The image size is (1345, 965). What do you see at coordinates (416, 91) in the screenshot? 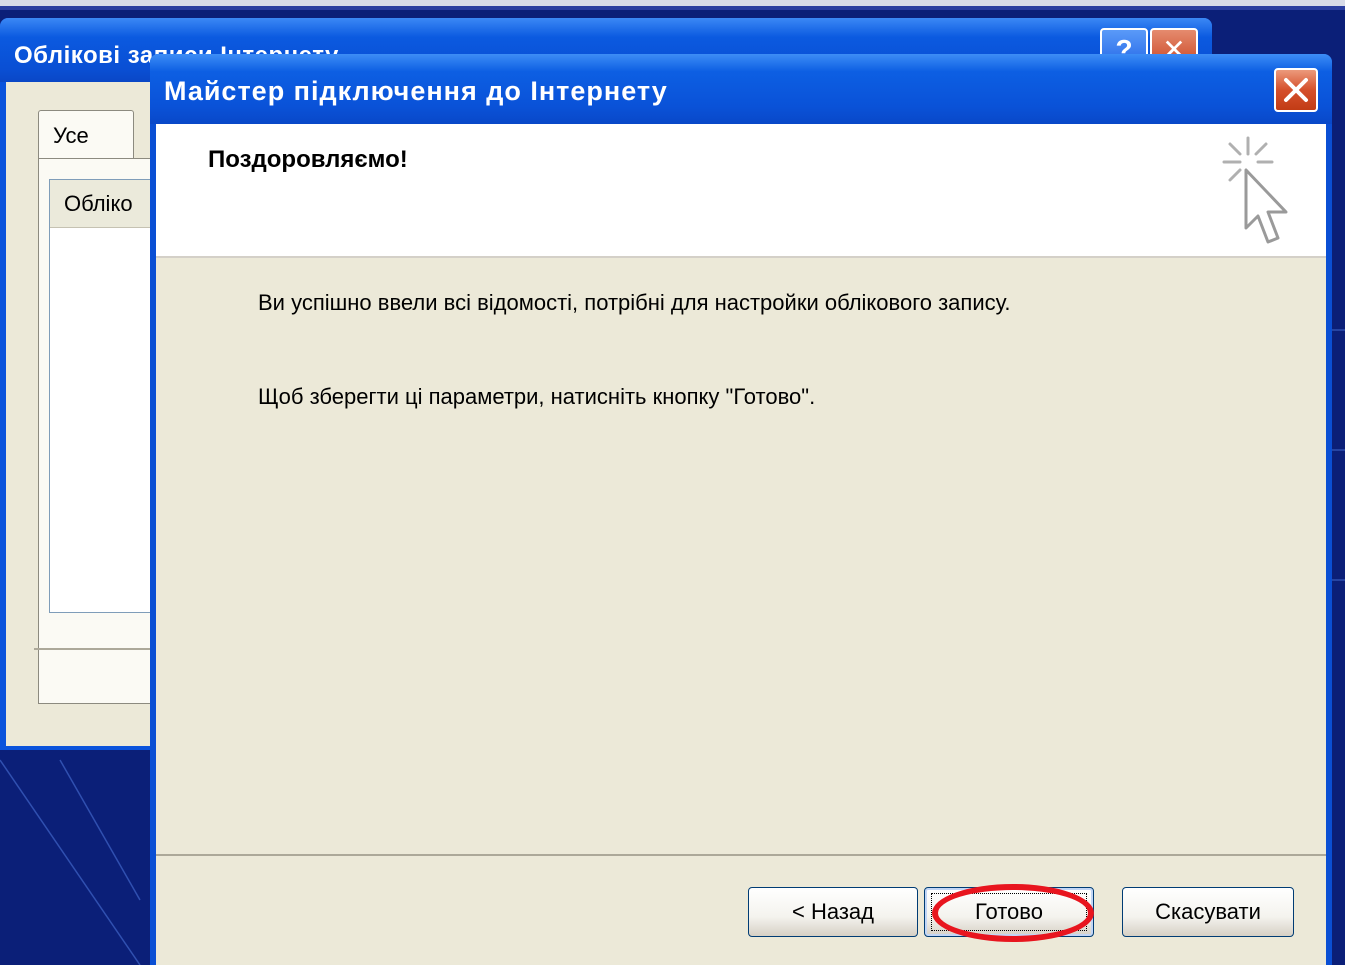
I see `wizard-title: Майстер підключення до Інтернету` at bounding box center [416, 91].